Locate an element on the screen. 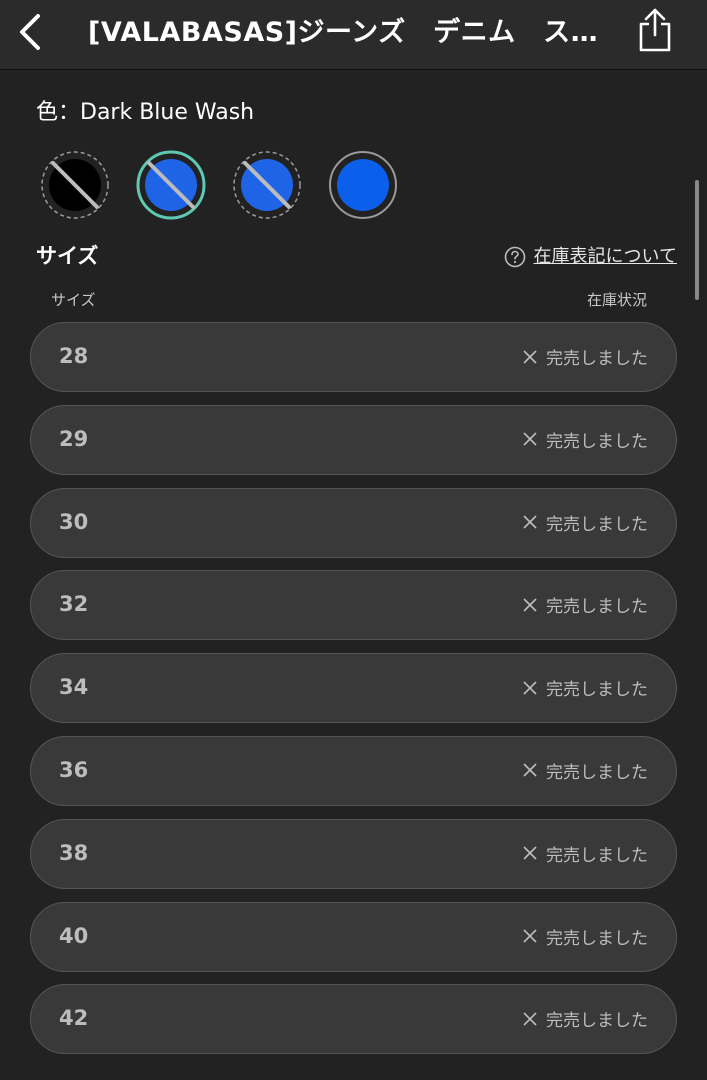  size-row: 28 完売しました is located at coordinates (353, 357).